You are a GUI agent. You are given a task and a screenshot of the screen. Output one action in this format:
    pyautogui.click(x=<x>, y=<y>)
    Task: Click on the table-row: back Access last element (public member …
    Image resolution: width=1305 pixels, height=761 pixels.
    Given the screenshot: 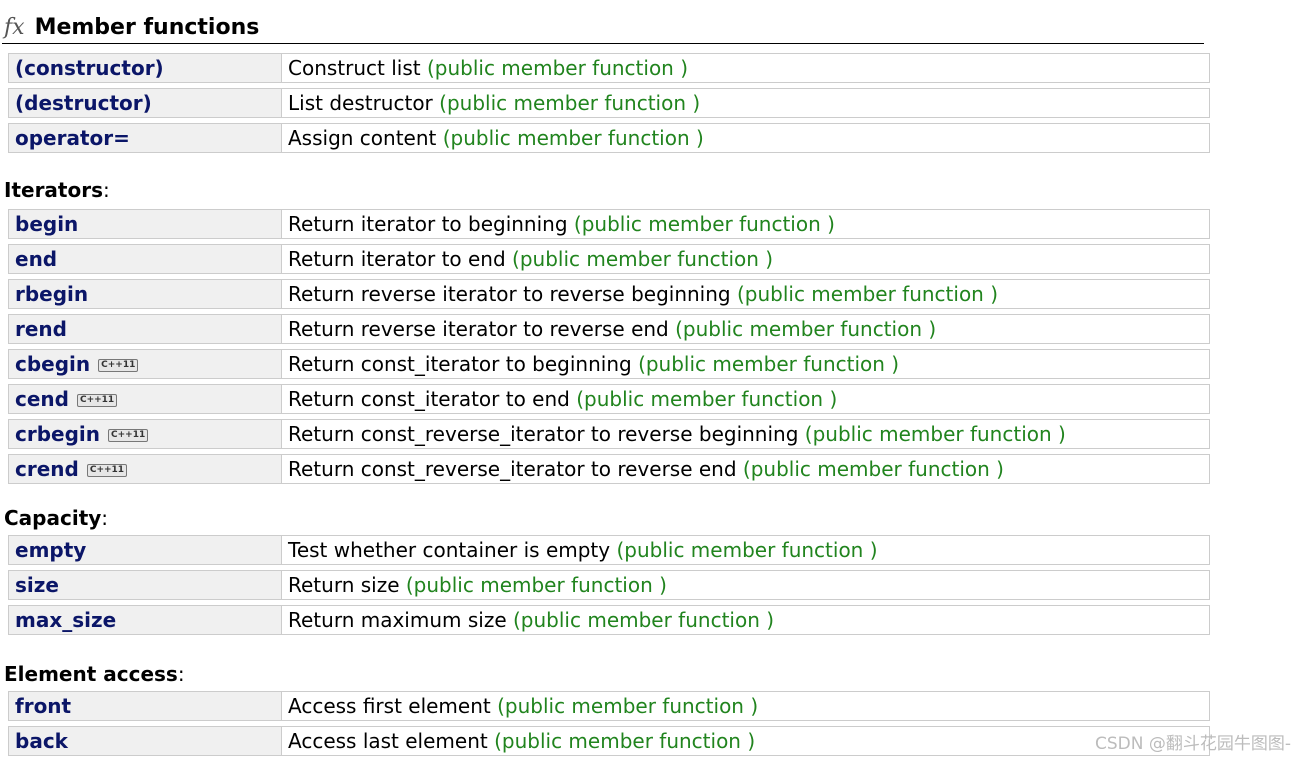 What is the action you would take?
    pyautogui.click(x=609, y=741)
    